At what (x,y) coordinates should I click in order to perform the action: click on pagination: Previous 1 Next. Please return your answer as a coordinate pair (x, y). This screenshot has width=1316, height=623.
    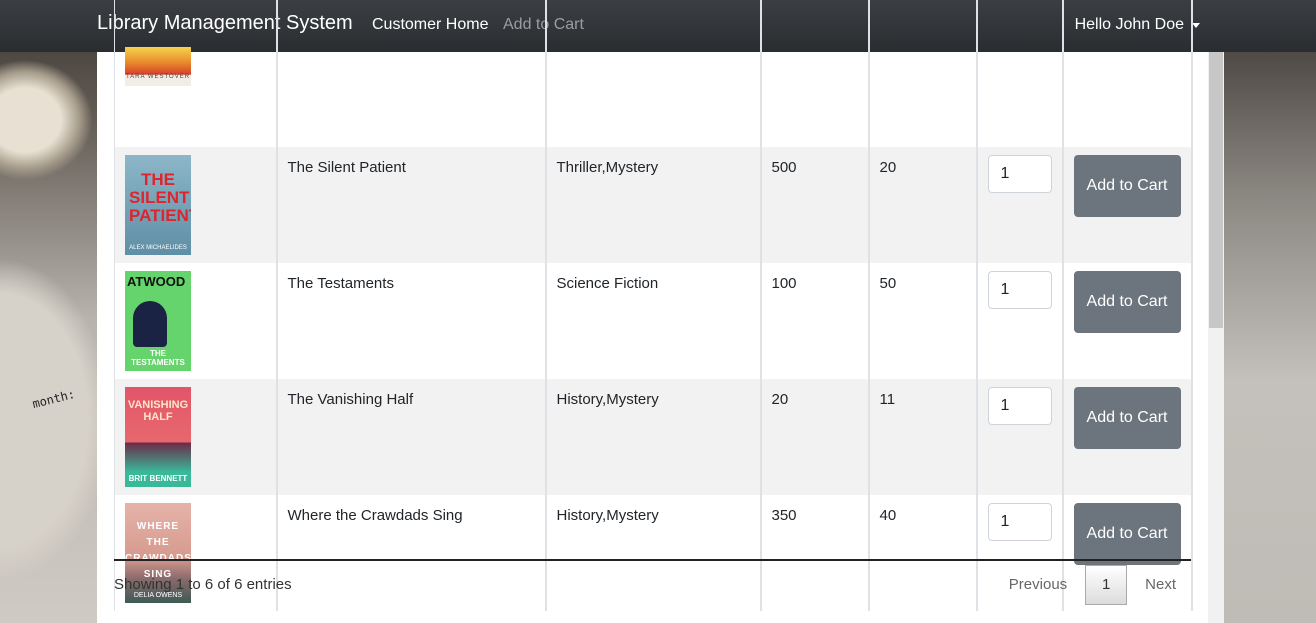
    Looking at the image, I should click on (1092, 585).